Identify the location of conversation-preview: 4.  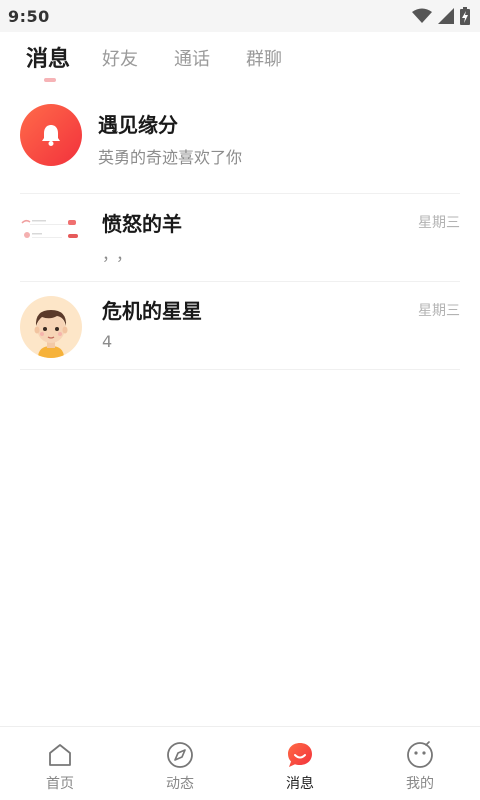
(107, 341).